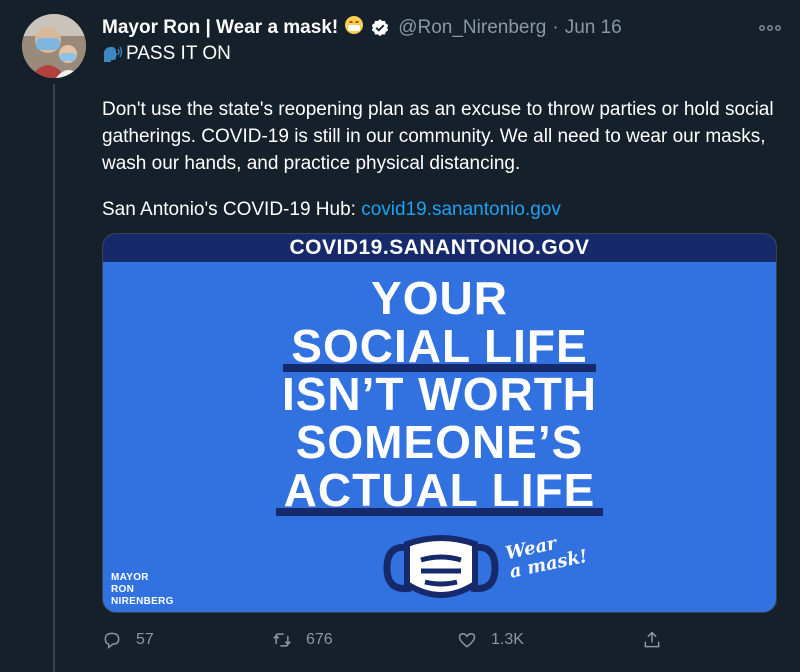 The image size is (800, 672). What do you see at coordinates (439, 490) in the screenshot?
I see `headline-line-5: ACTUAL LIFE` at bounding box center [439, 490].